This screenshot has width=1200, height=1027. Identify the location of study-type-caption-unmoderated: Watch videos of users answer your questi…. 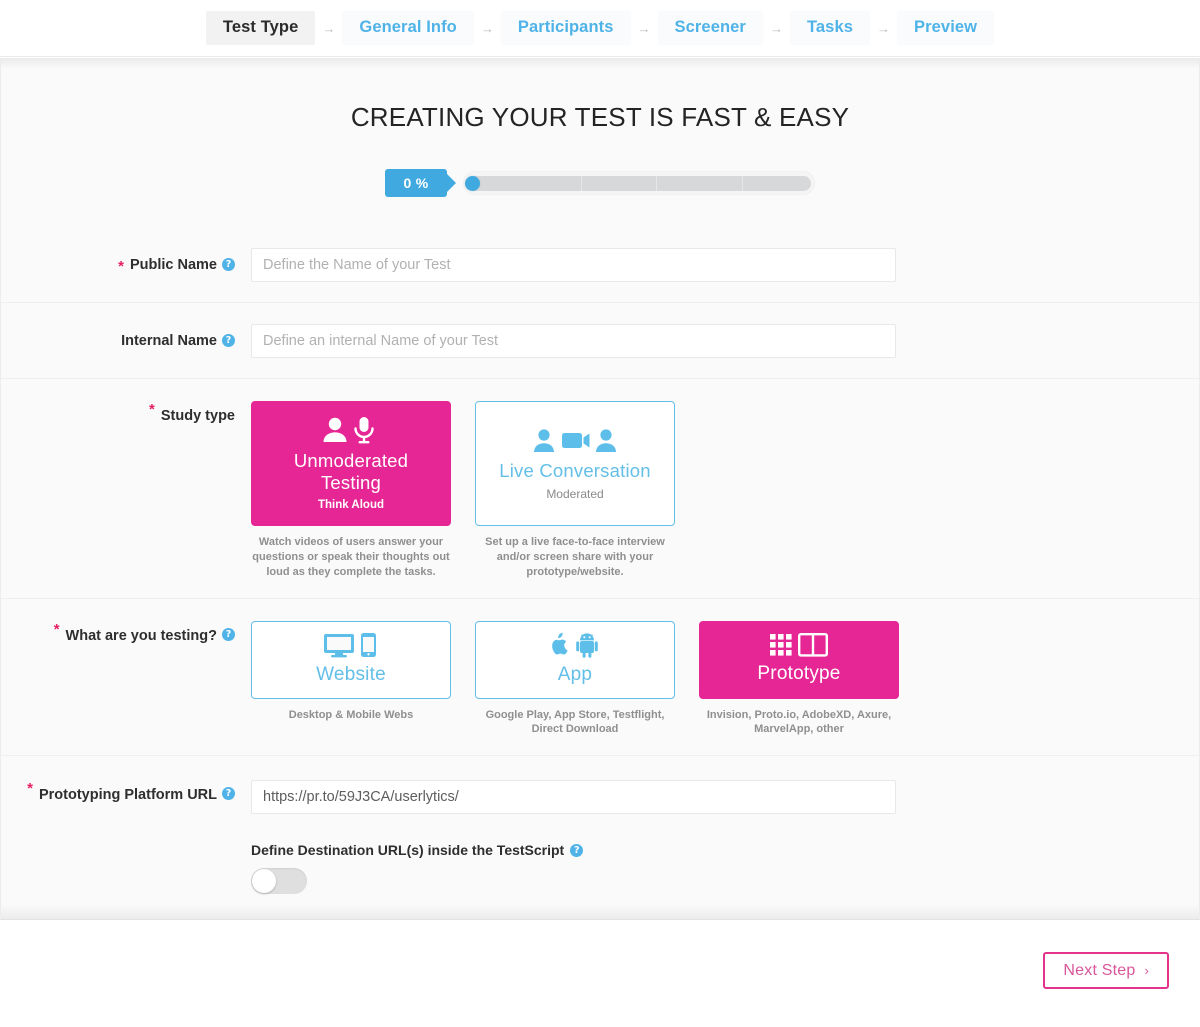
(351, 557).